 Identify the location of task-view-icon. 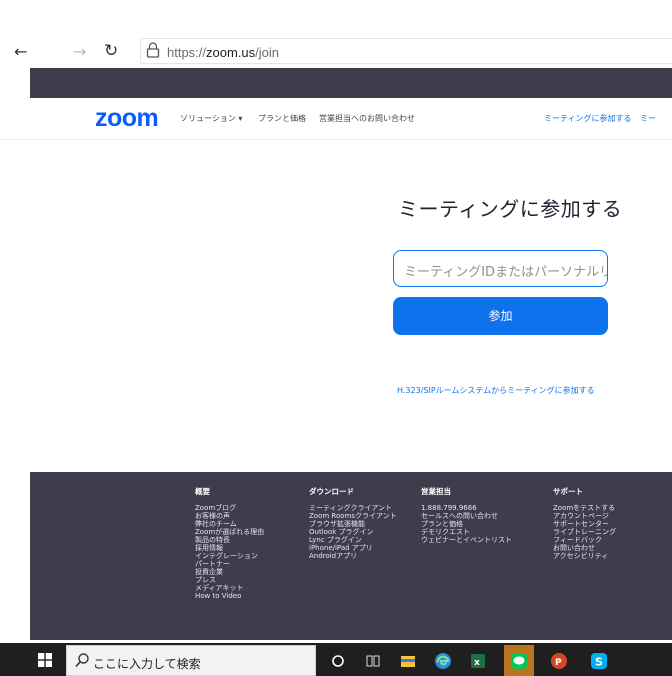
(373, 660).